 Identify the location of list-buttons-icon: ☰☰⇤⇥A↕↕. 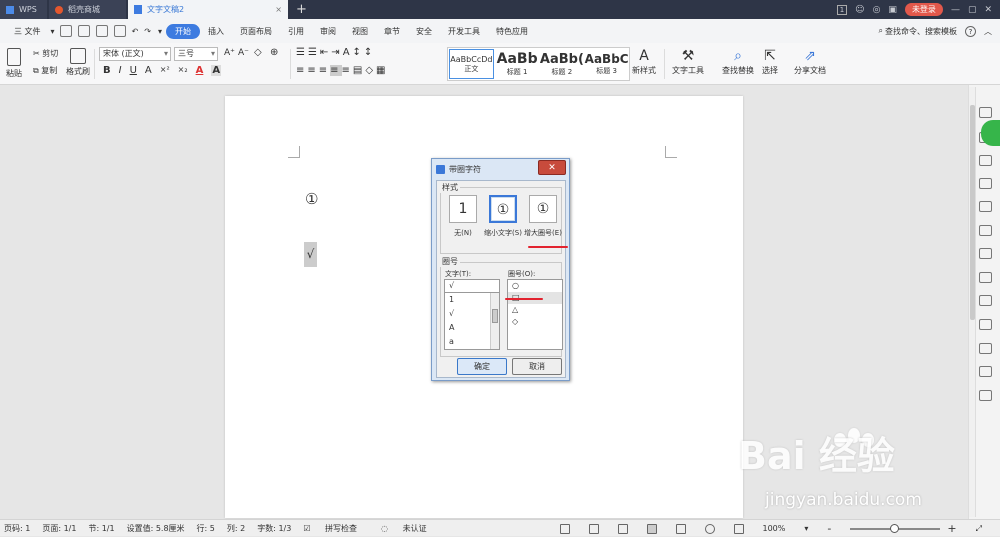
(335, 52).